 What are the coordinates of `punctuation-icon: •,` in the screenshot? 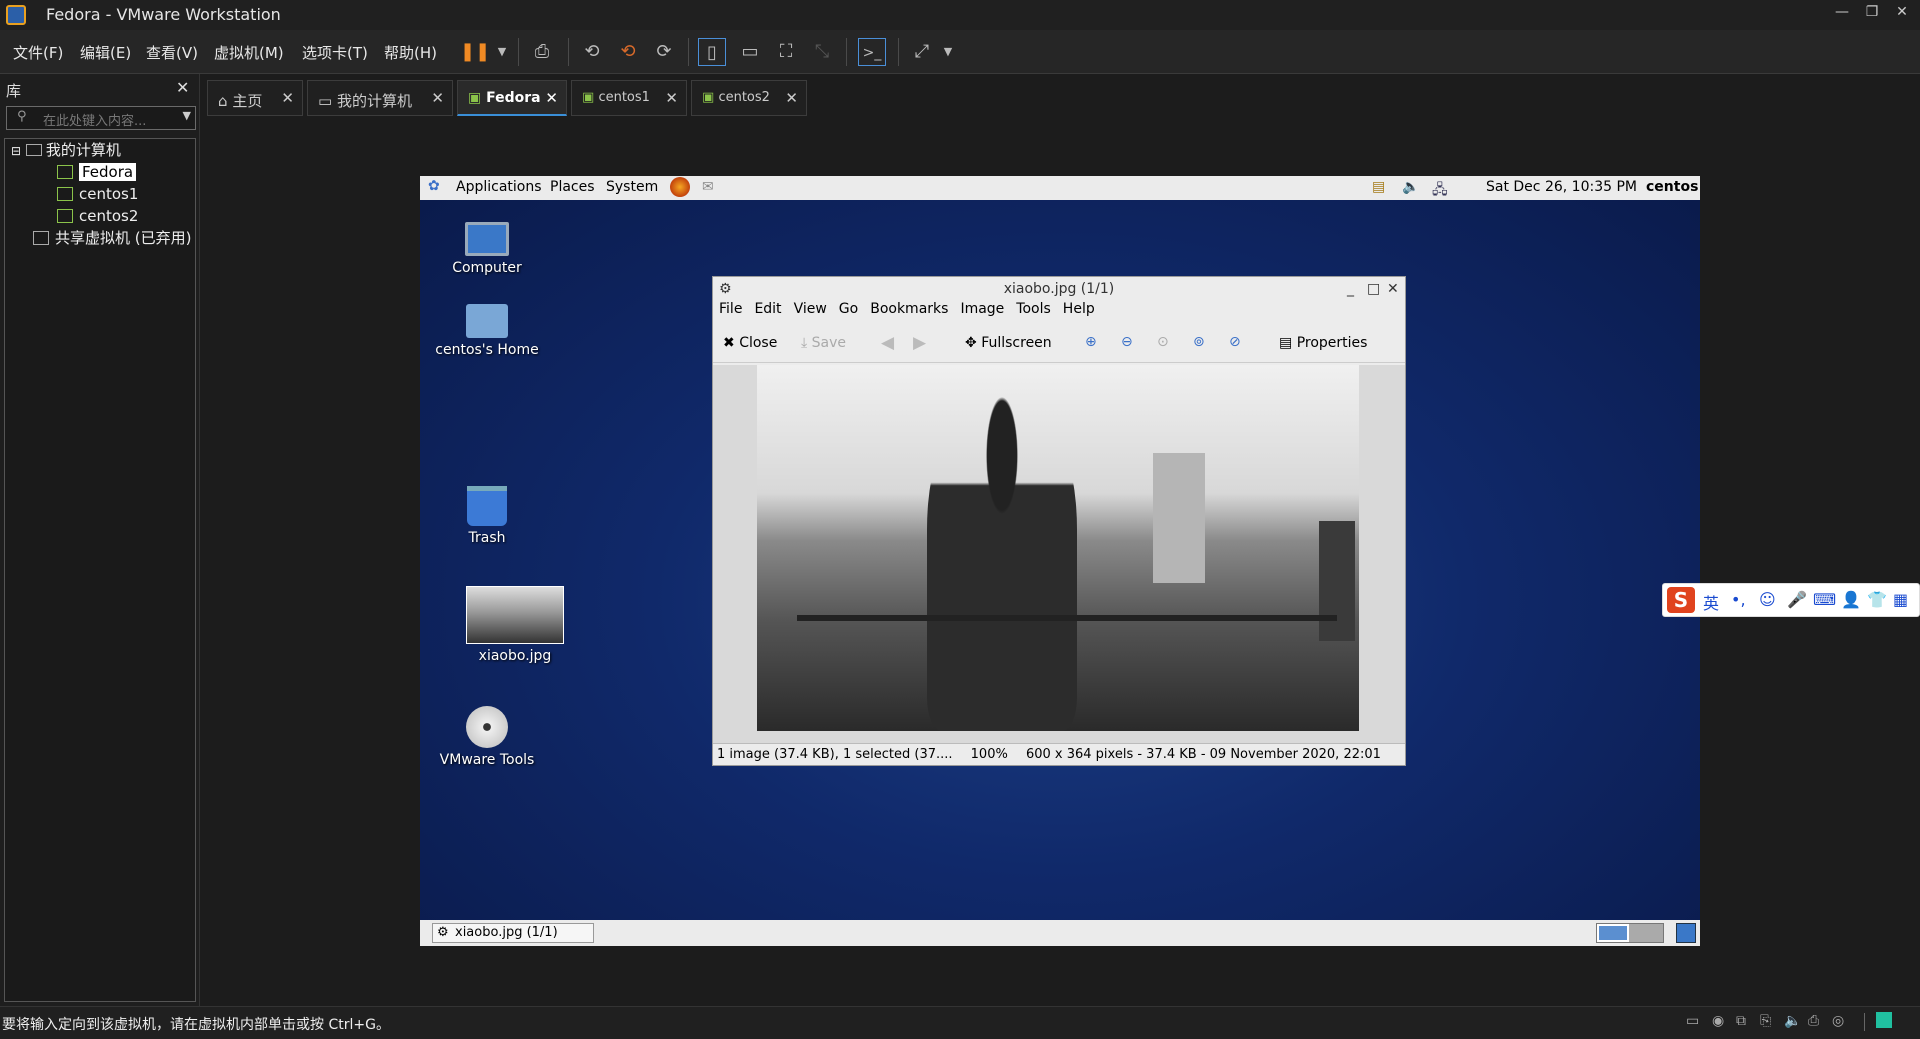 It's located at (1738, 599).